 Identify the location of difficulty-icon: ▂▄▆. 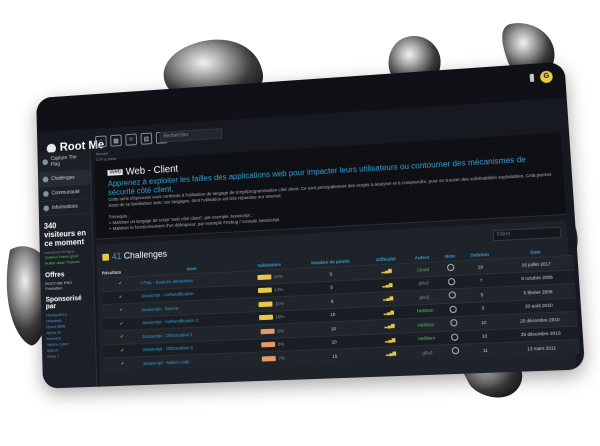
(391, 354).